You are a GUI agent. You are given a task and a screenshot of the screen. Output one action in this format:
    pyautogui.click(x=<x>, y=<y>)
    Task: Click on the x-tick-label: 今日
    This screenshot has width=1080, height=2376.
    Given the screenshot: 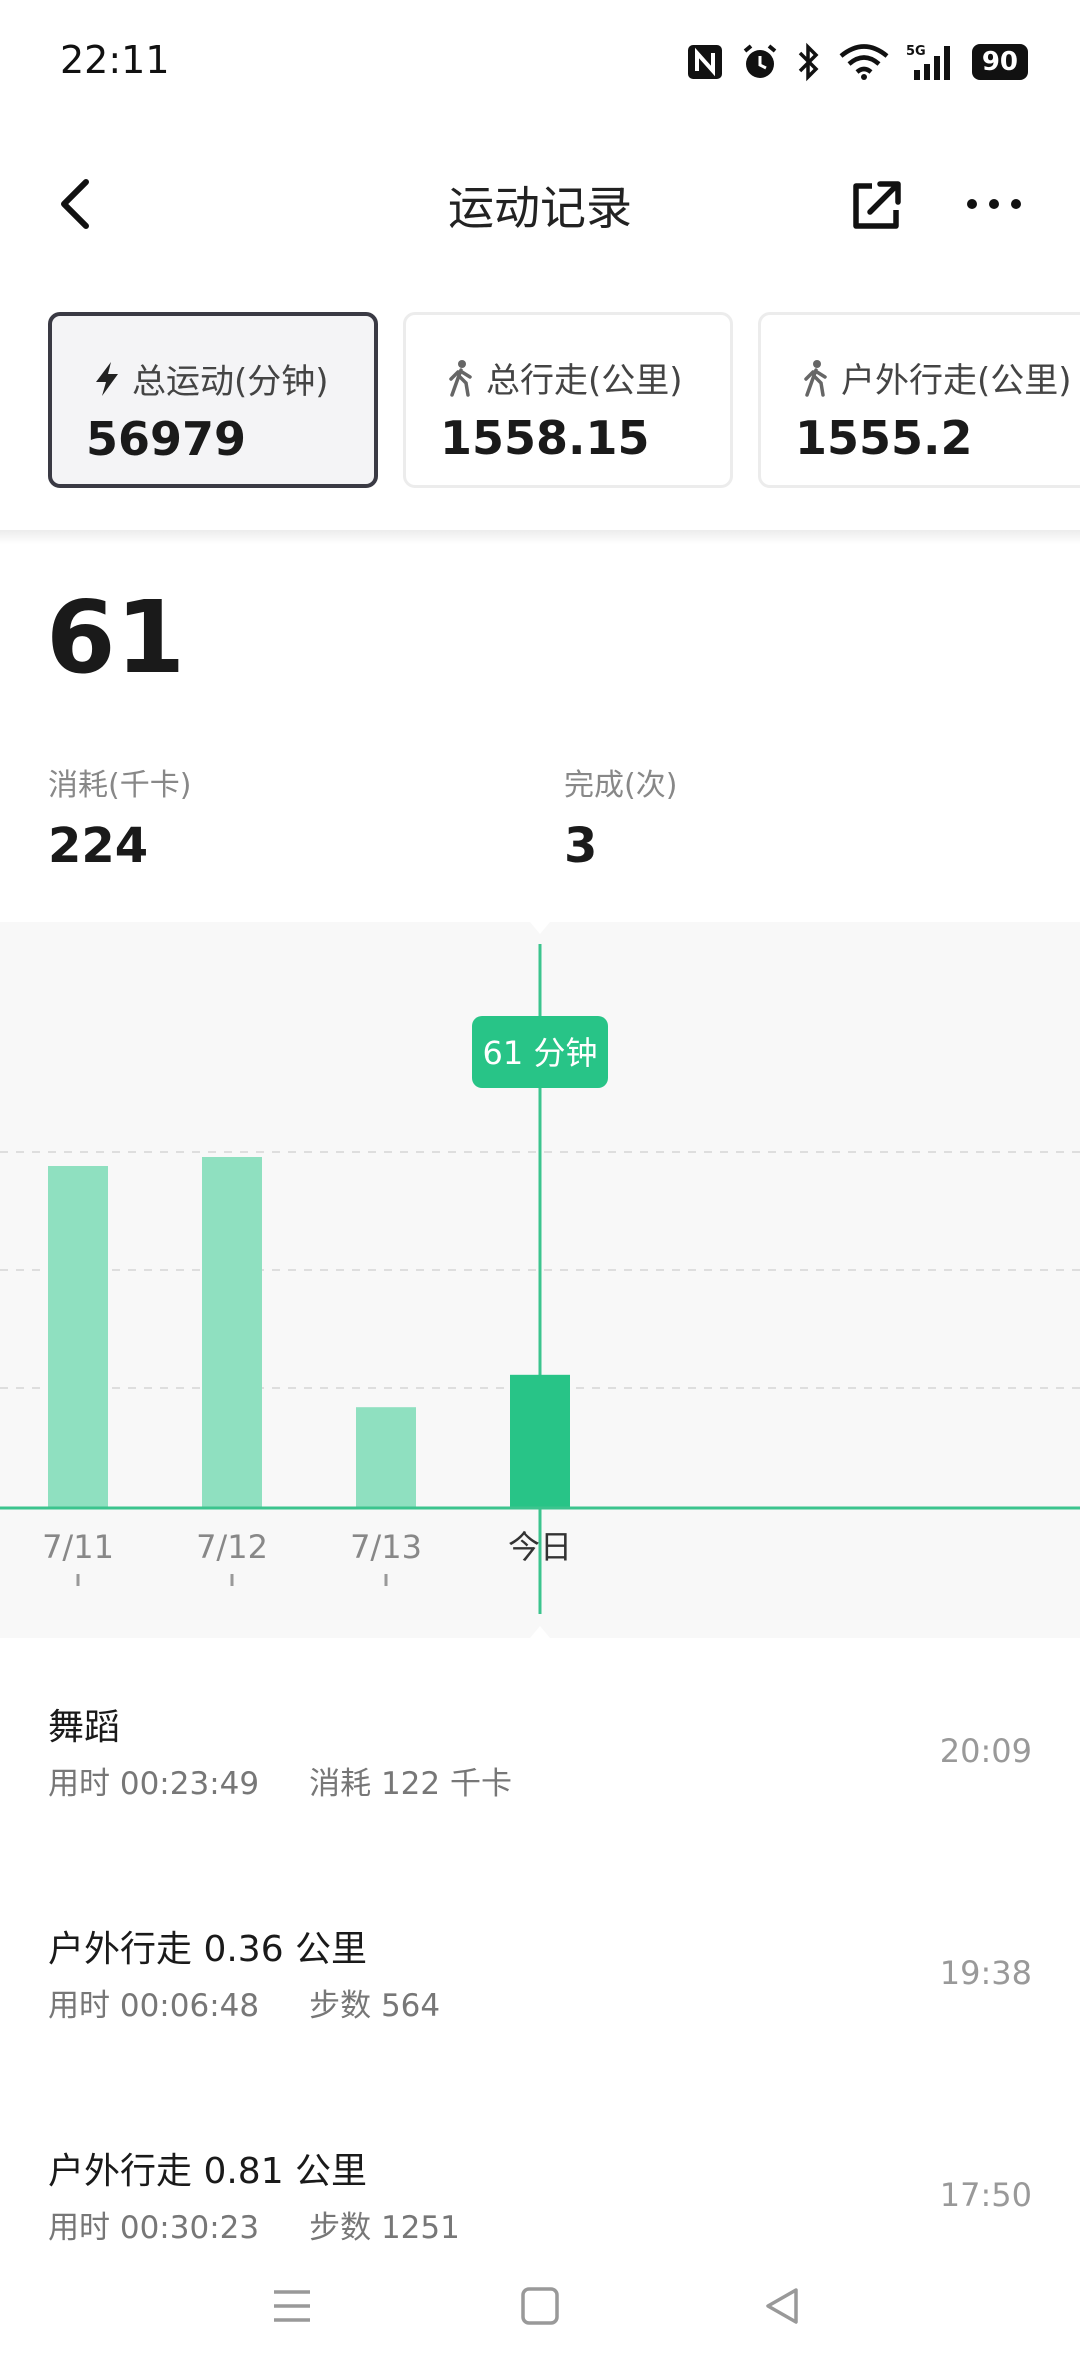 What is the action you would take?
    pyautogui.click(x=540, y=1547)
    